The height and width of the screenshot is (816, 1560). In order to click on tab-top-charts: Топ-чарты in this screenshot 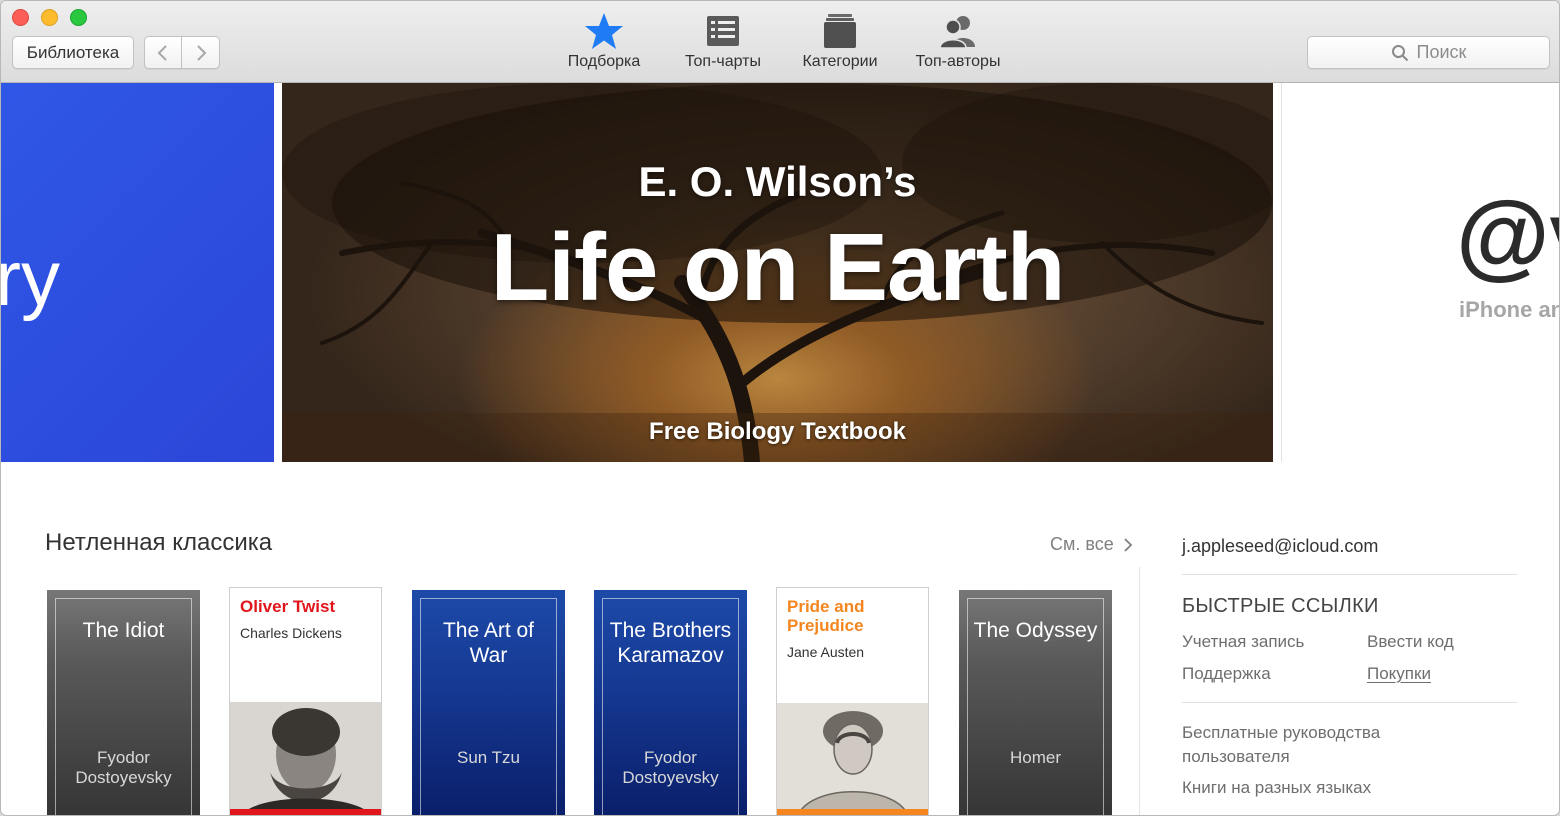, I will do `click(723, 43)`.